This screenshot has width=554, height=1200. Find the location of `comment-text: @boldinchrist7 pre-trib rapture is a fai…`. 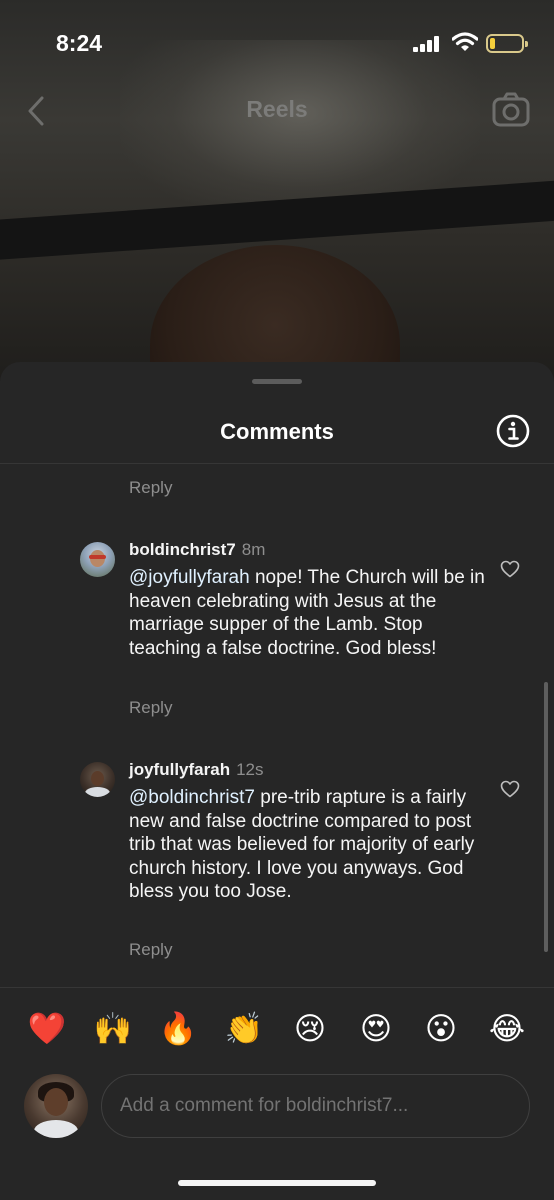

comment-text: @boldinchrist7 pre-trib rapture is a fai… is located at coordinates (309, 845).